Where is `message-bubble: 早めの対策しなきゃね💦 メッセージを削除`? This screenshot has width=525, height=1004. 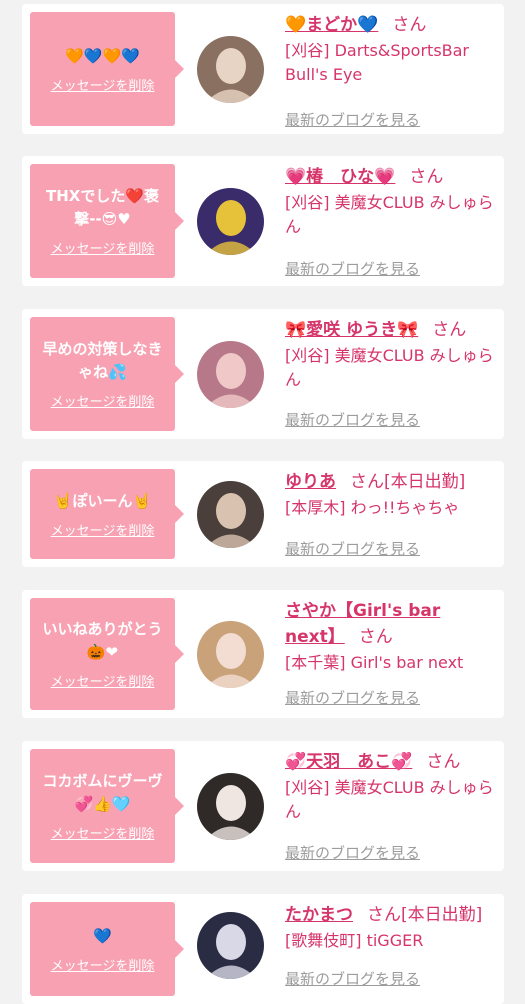
message-bubble: 早めの対策しなきゃね💦 メッセージを削除 is located at coordinates (107, 374).